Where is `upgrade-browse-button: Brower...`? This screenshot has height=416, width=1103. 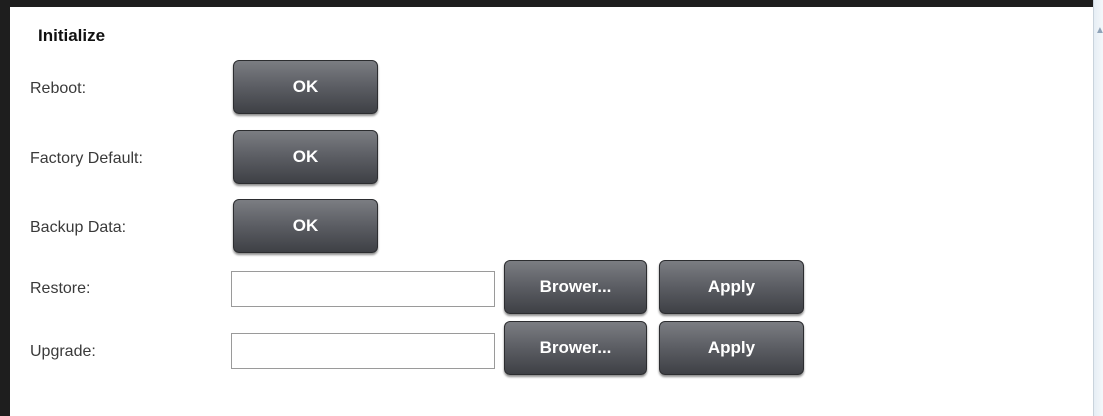
upgrade-browse-button: Brower... is located at coordinates (575, 348).